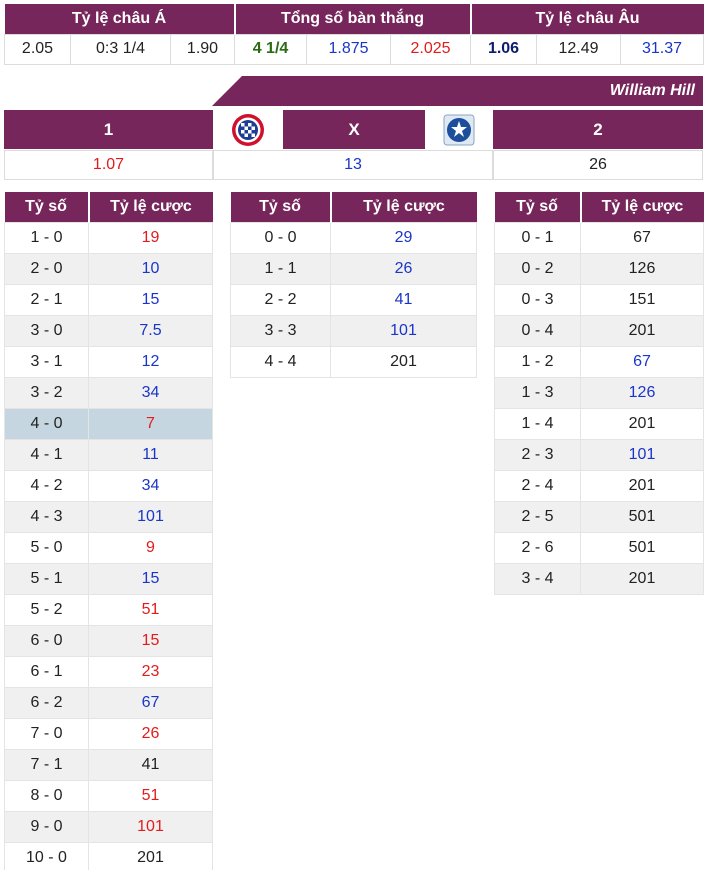  What do you see at coordinates (46, 516) in the screenshot?
I see `score-cell: 4 - 3` at bounding box center [46, 516].